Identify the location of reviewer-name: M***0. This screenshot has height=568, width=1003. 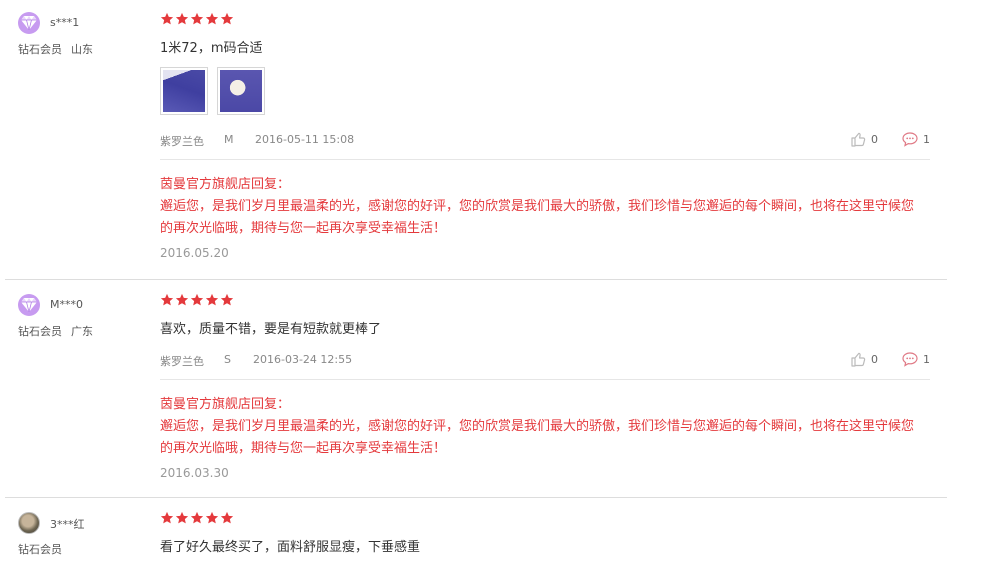
(66, 304).